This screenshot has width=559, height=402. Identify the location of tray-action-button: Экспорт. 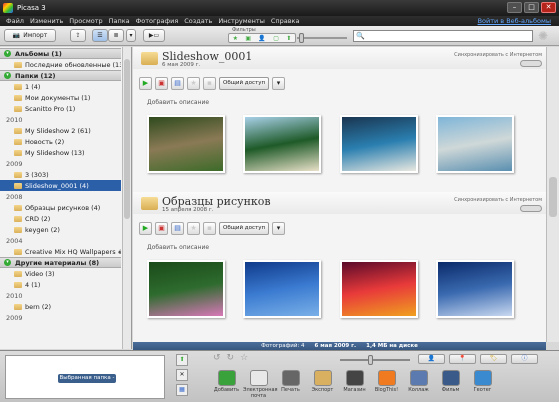
(322, 385).